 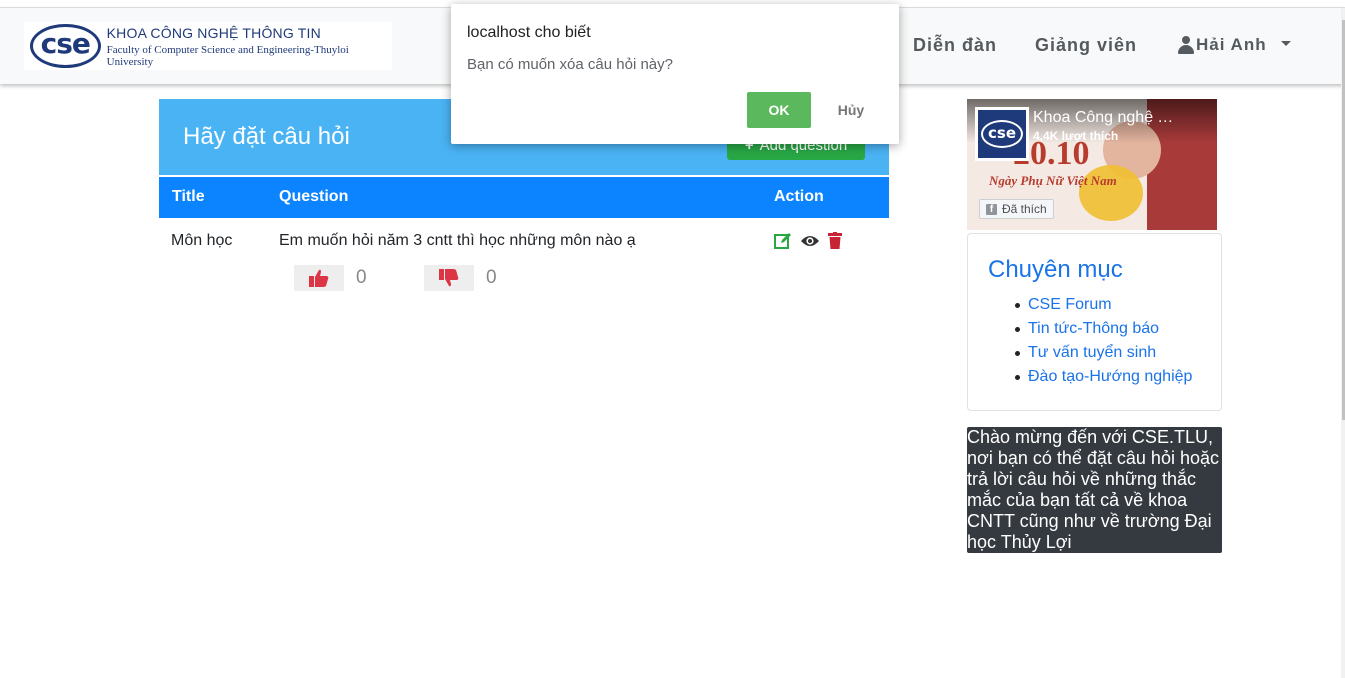 What do you see at coordinates (1086, 45) in the screenshot?
I see `nav-link-lecturers: Giảng viên` at bounding box center [1086, 45].